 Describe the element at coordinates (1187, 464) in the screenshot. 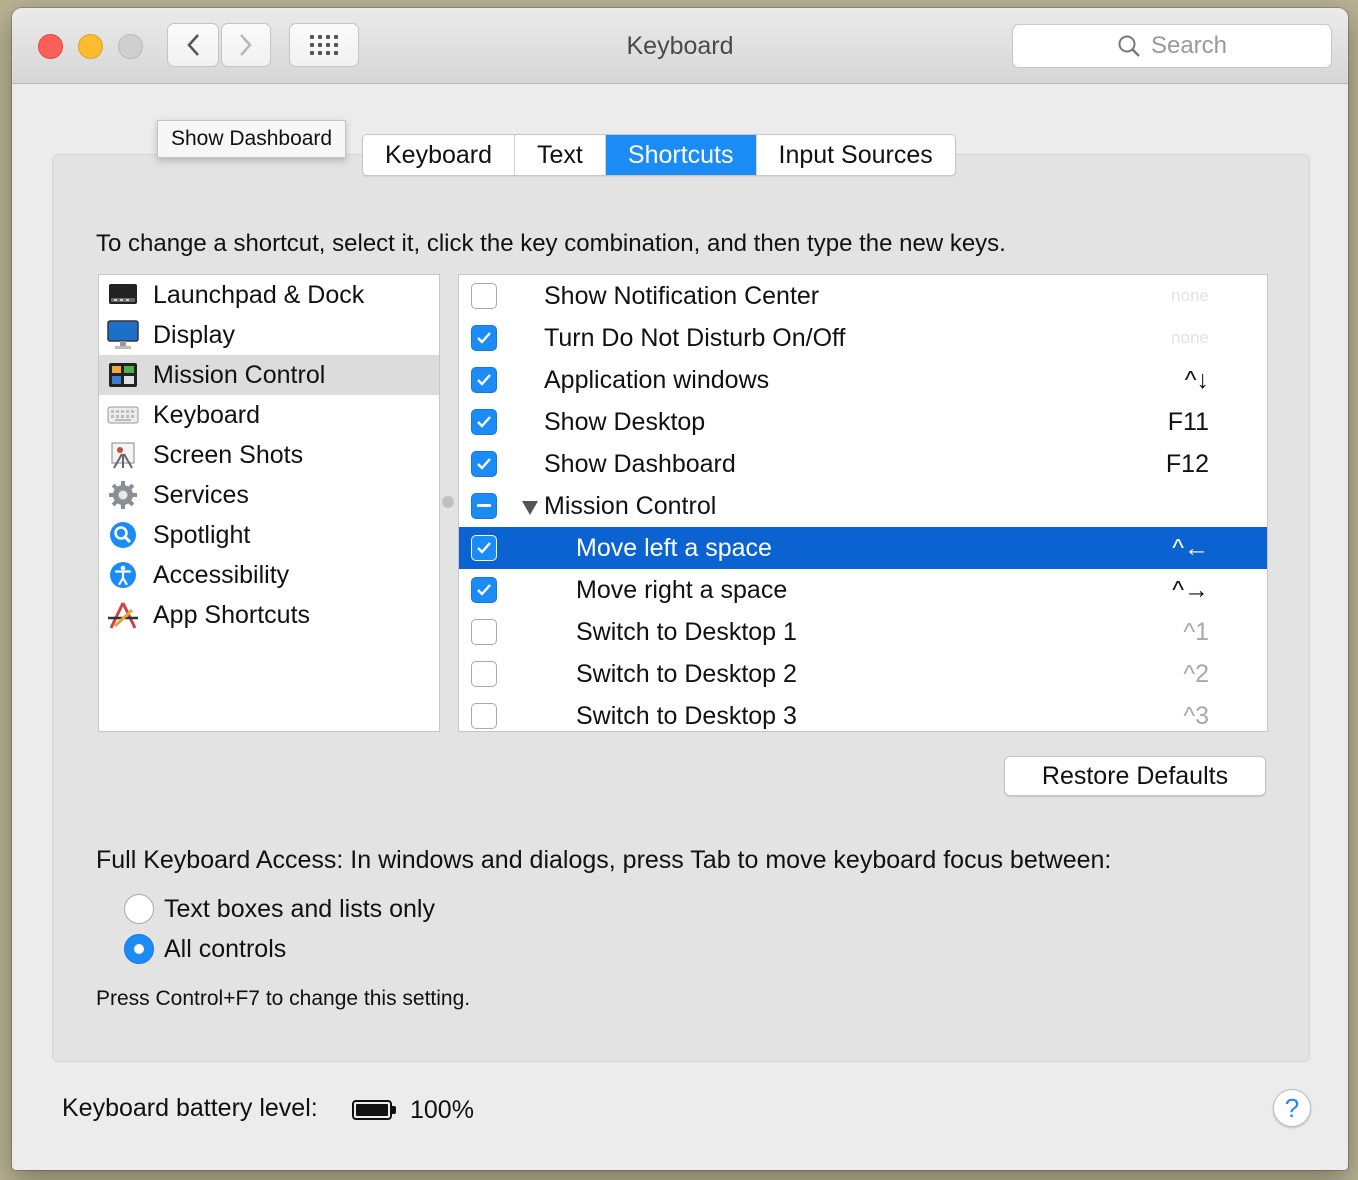

I see `shortcut-key: F12` at that location.